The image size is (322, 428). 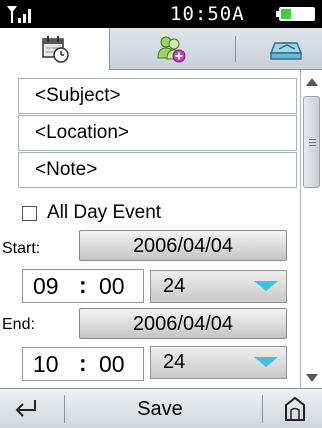 I want to click on reminder-icon, so click(x=286, y=51).